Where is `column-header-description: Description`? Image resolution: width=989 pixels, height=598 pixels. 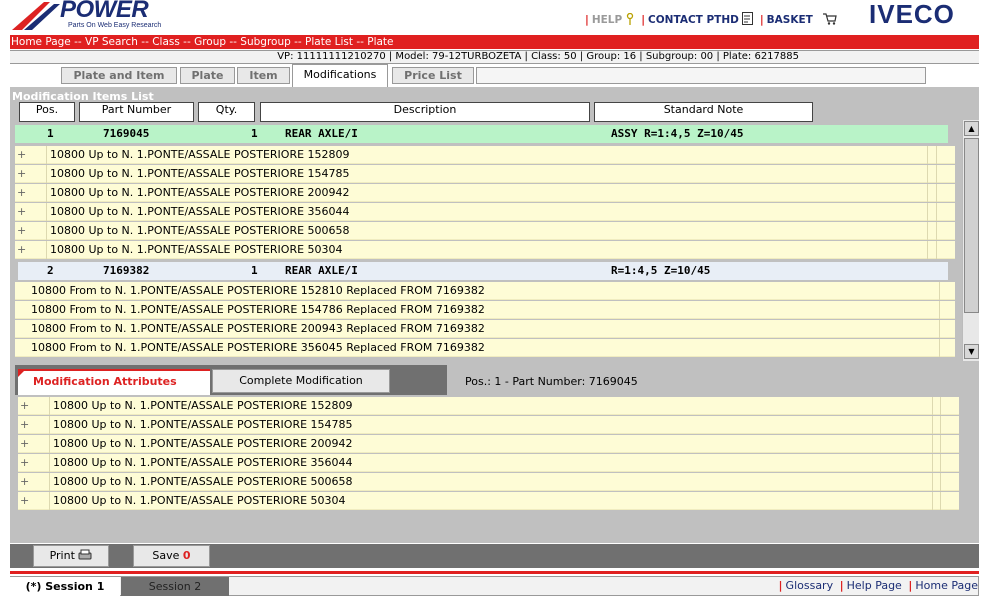
column-header-description: Description is located at coordinates (425, 112).